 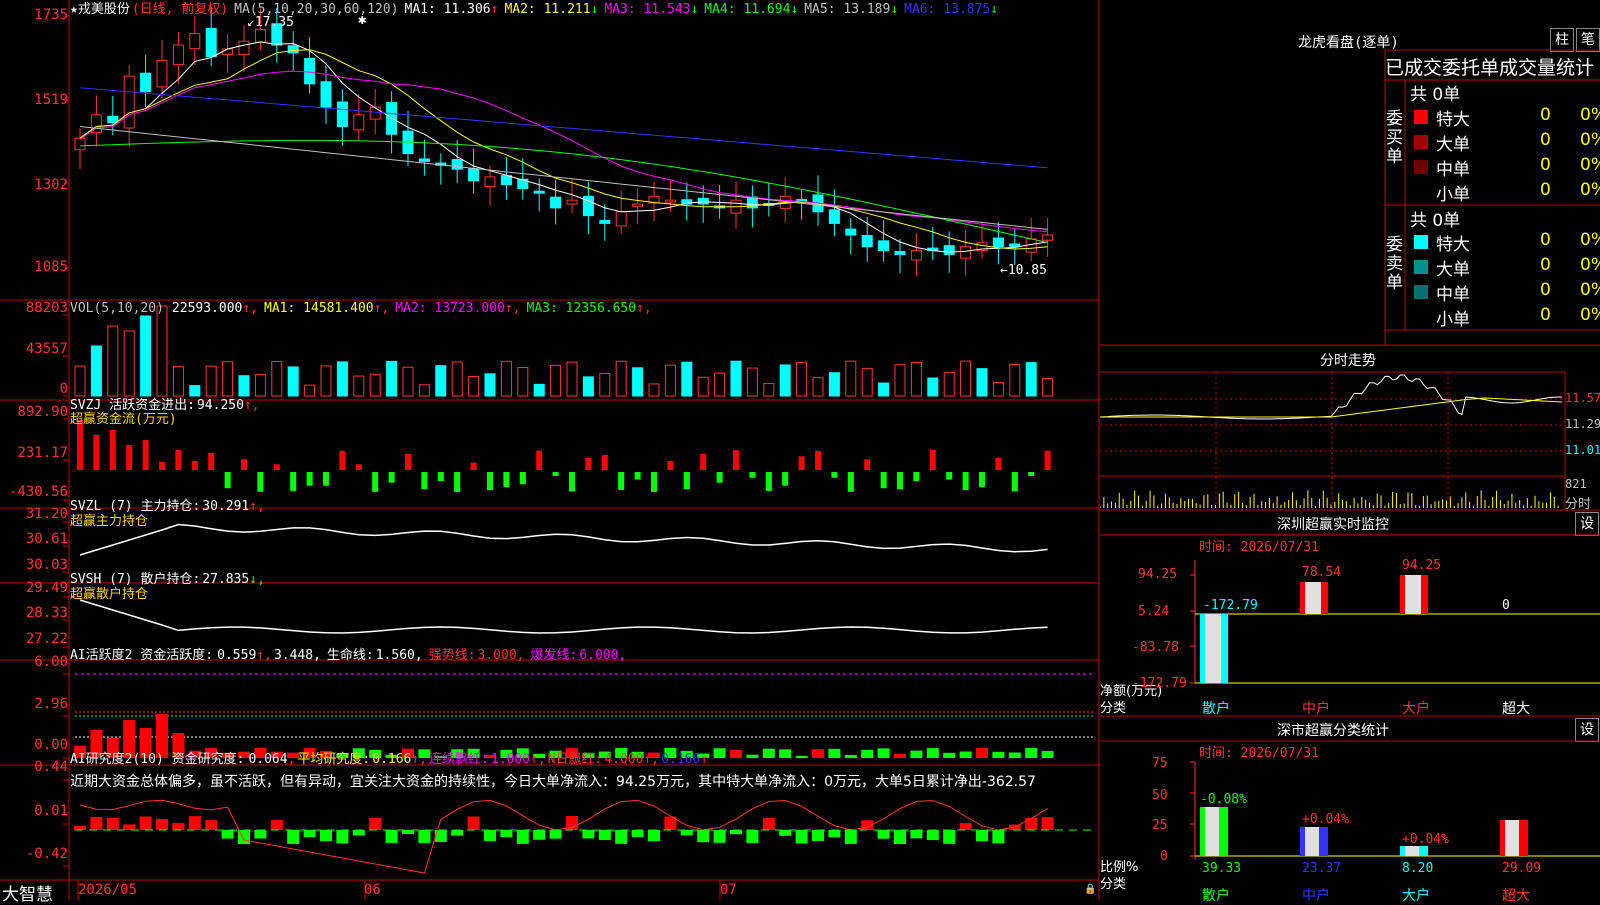 I want to click on monitor-bar-highlight, so click(x=1413, y=594).